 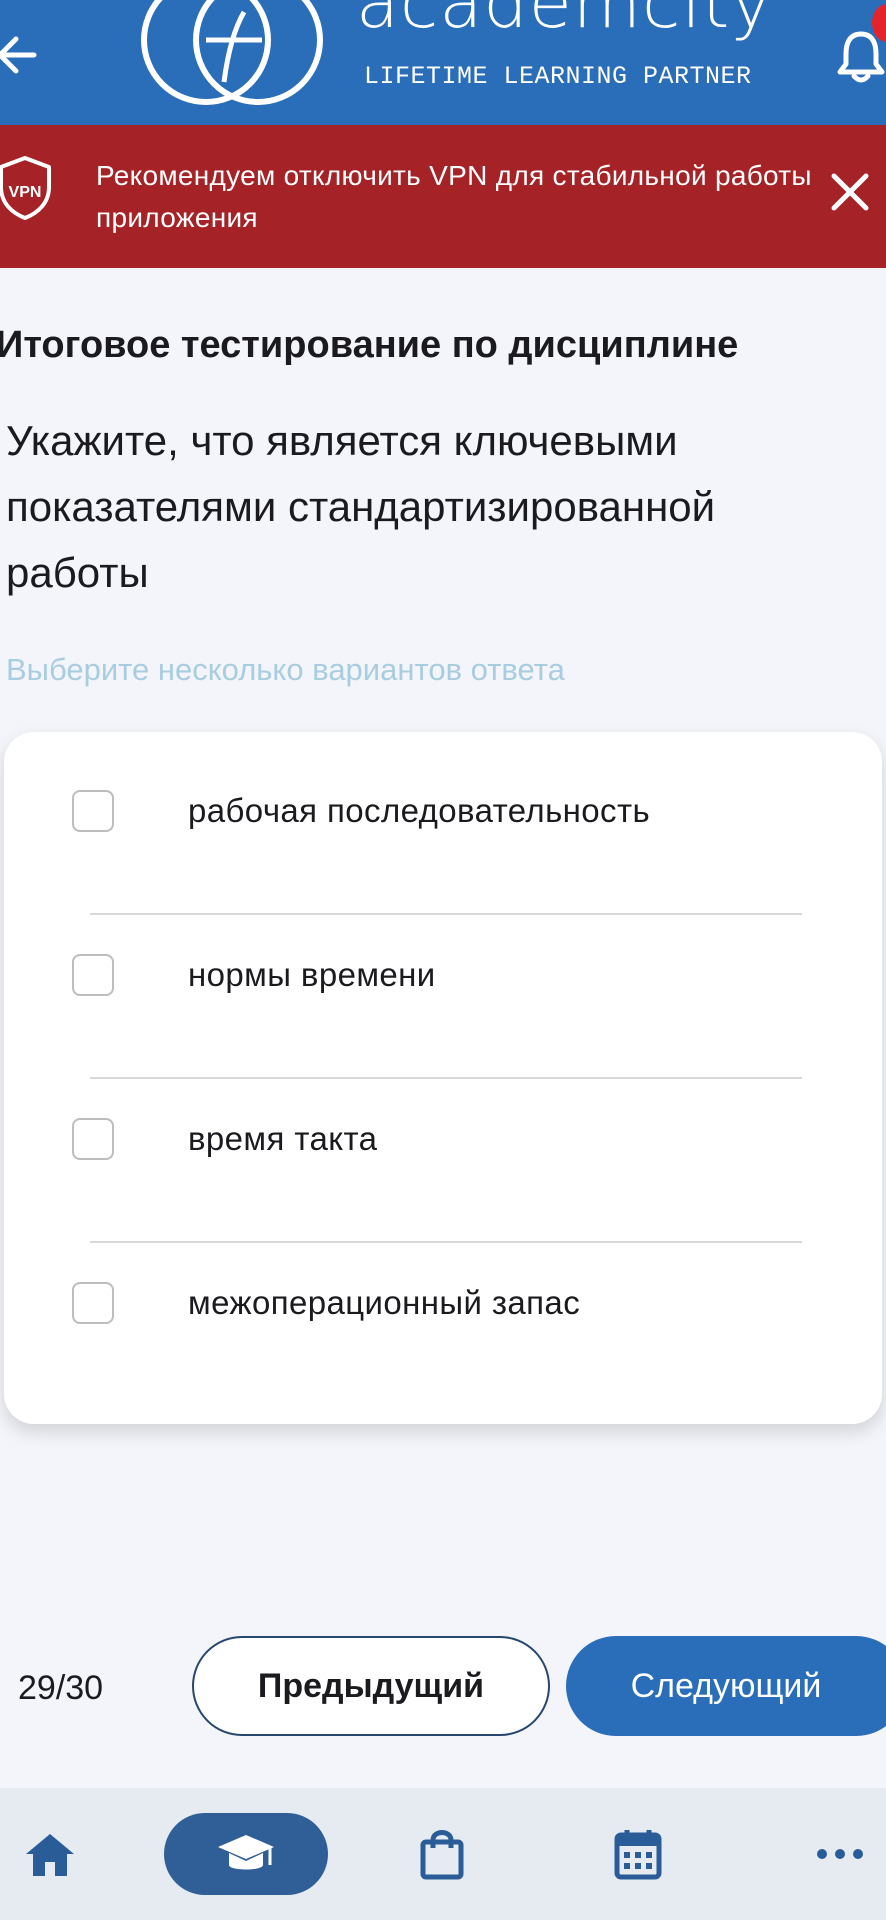 I want to click on close-icon, so click(x=850, y=192).